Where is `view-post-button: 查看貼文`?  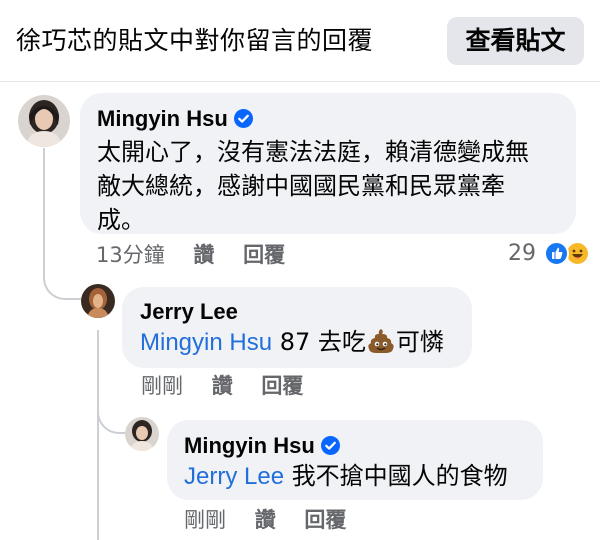
view-post-button: 查看貼文 is located at coordinates (515, 41).